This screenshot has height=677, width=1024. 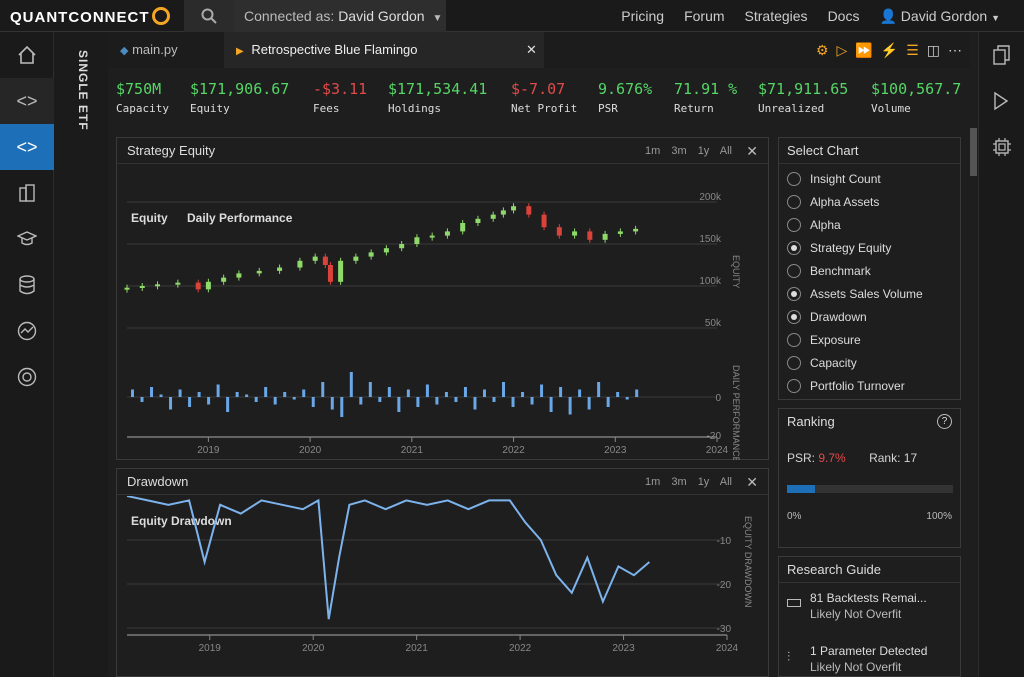 I want to click on gear-icon: ⚙, so click(x=822, y=50).